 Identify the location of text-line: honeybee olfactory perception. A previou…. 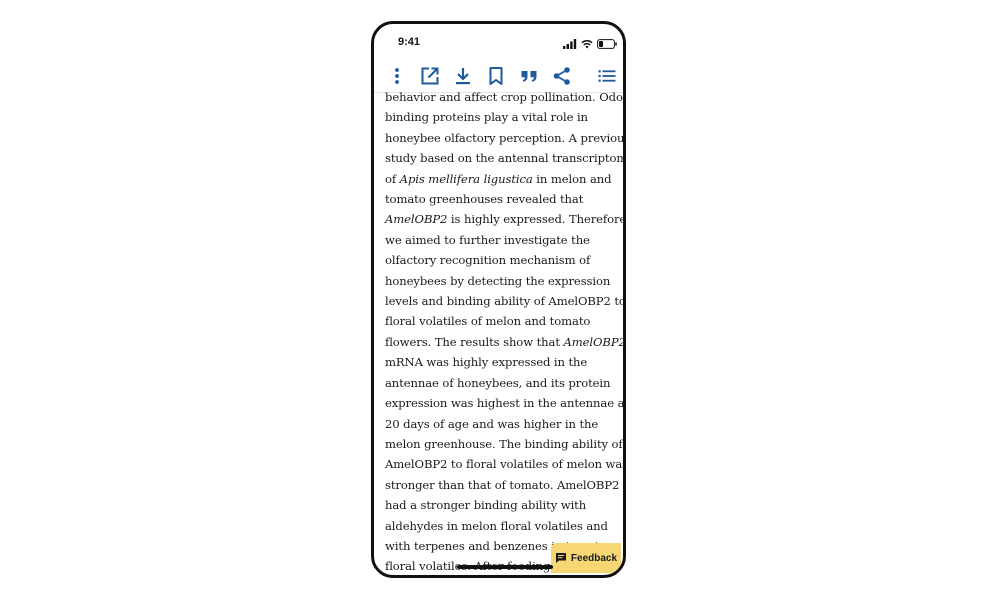
(505, 137).